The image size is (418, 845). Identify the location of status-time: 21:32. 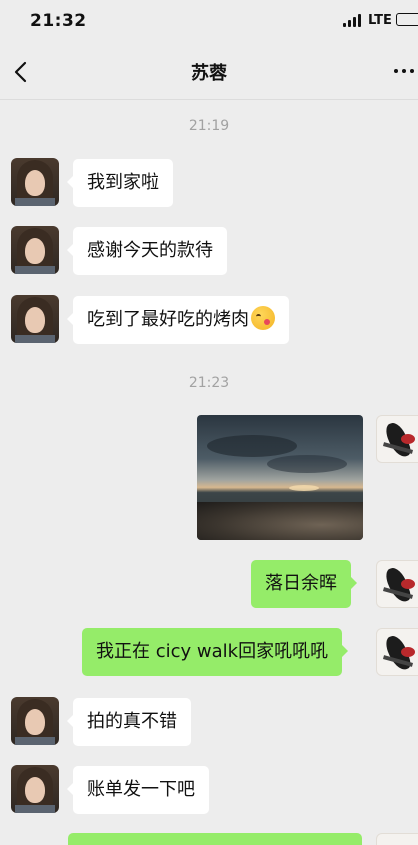
(58, 21).